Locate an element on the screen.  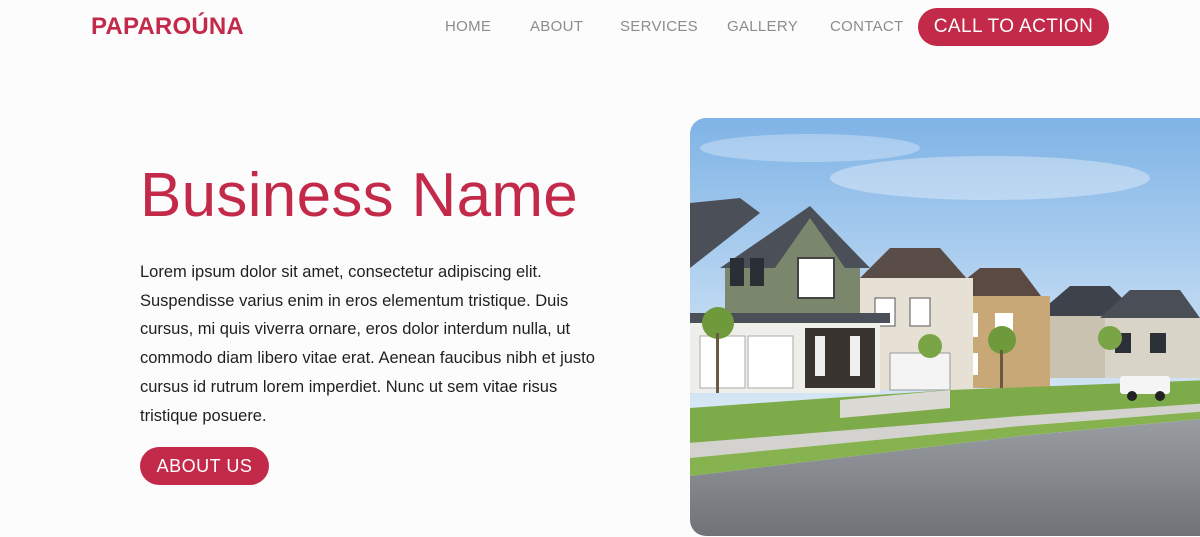
nav-link-home: HOME is located at coordinates (468, 26).